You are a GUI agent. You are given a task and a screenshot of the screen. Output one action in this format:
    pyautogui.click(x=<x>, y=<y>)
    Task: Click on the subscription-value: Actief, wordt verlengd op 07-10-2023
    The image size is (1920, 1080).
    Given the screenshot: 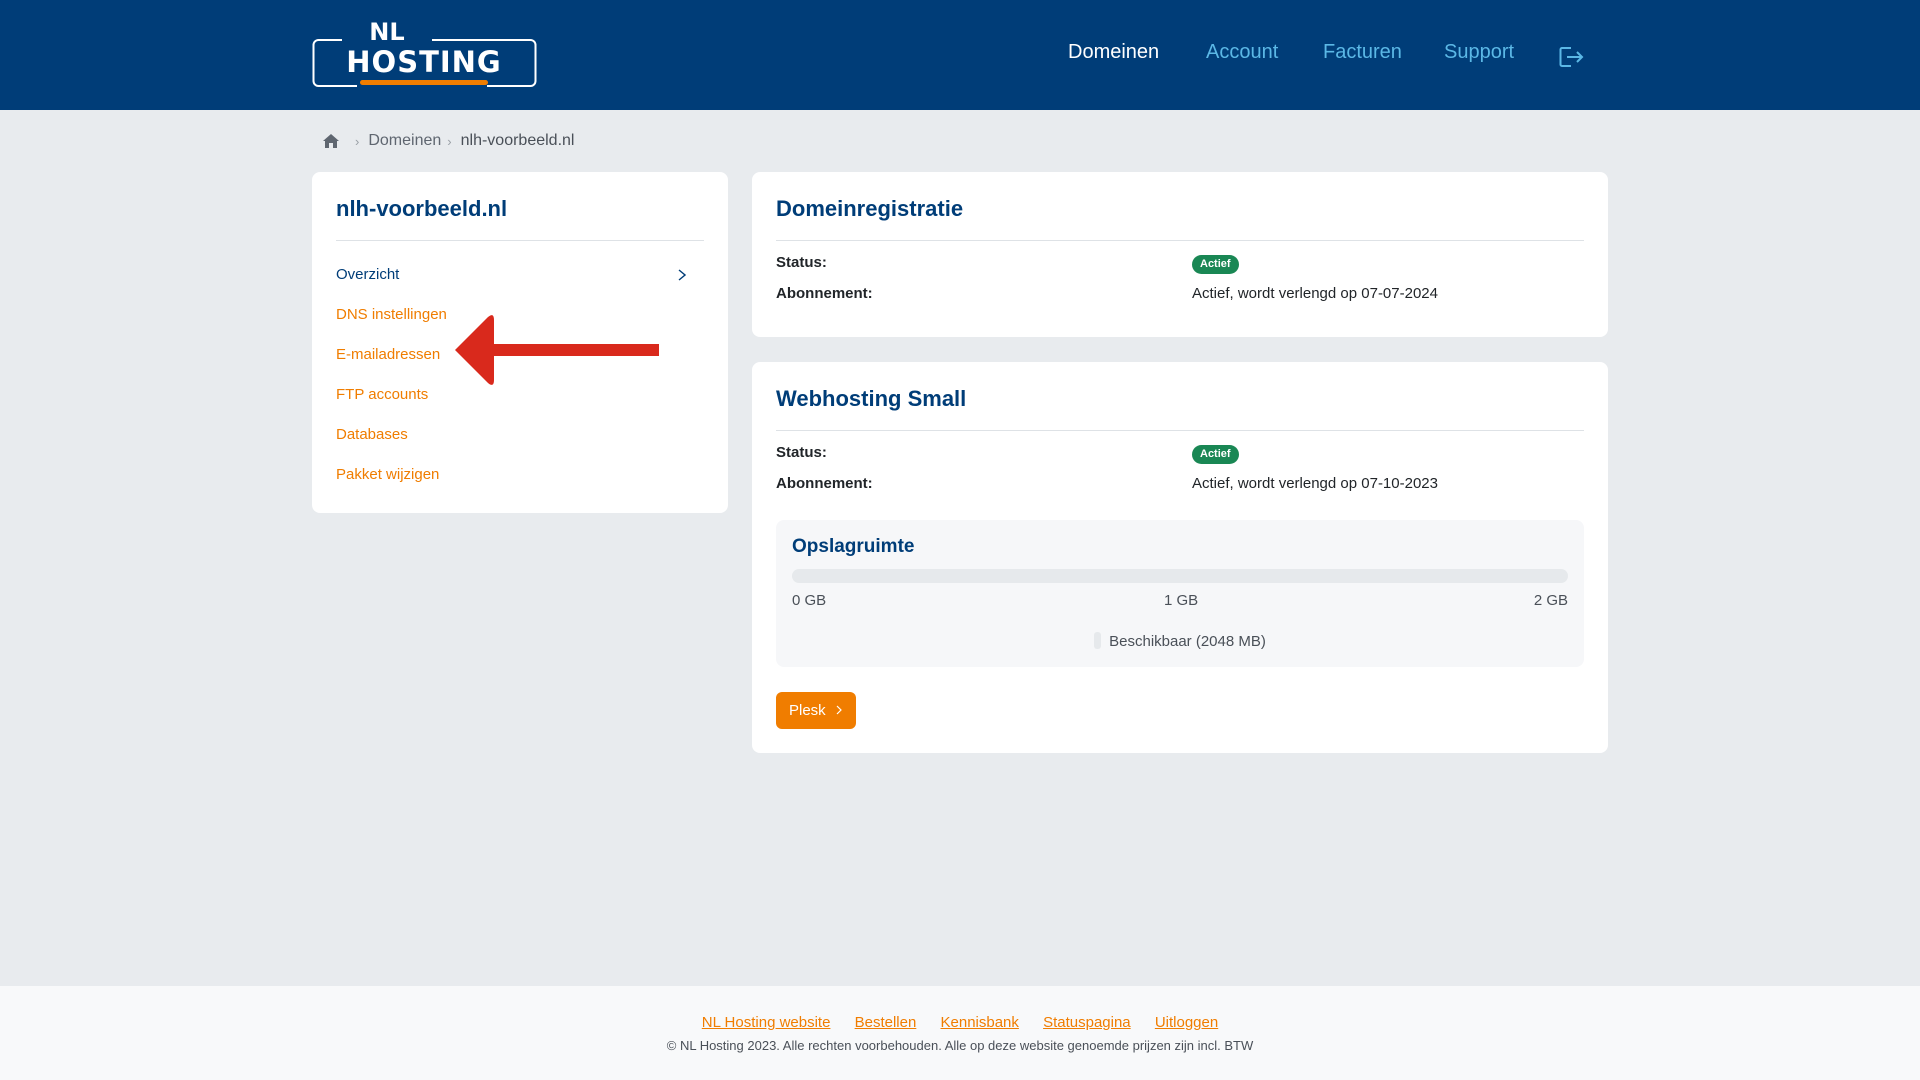 What is the action you would take?
    pyautogui.click(x=1315, y=483)
    